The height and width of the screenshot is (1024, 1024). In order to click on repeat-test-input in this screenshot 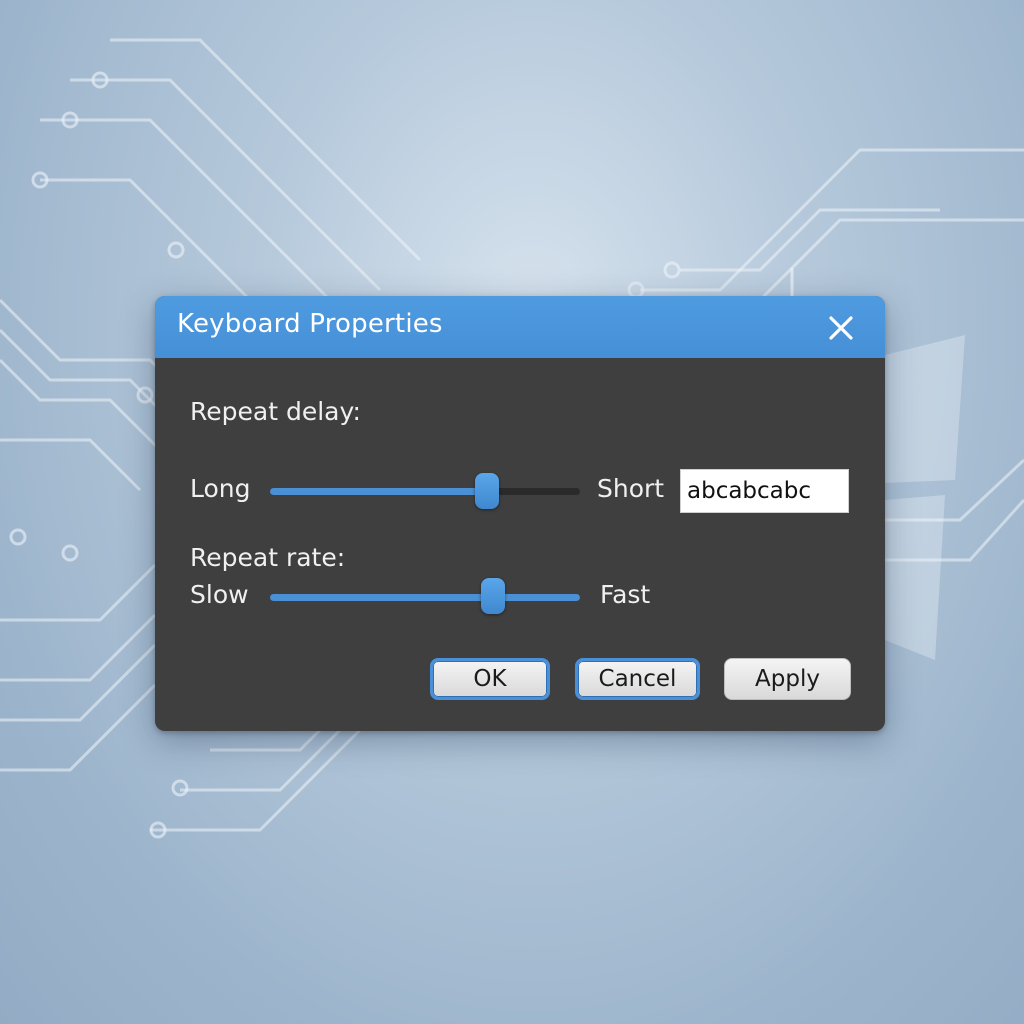, I will do `click(764, 491)`.